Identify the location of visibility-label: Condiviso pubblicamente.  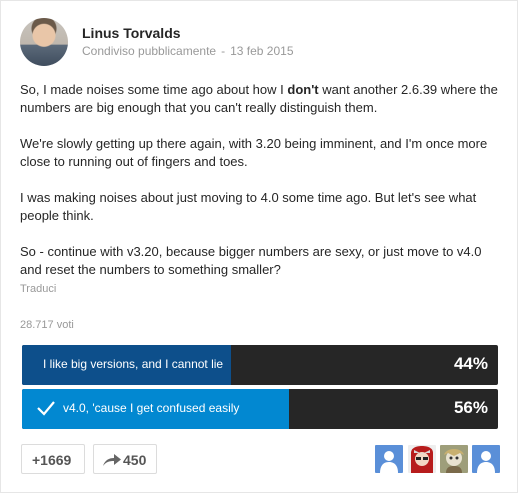
(149, 51).